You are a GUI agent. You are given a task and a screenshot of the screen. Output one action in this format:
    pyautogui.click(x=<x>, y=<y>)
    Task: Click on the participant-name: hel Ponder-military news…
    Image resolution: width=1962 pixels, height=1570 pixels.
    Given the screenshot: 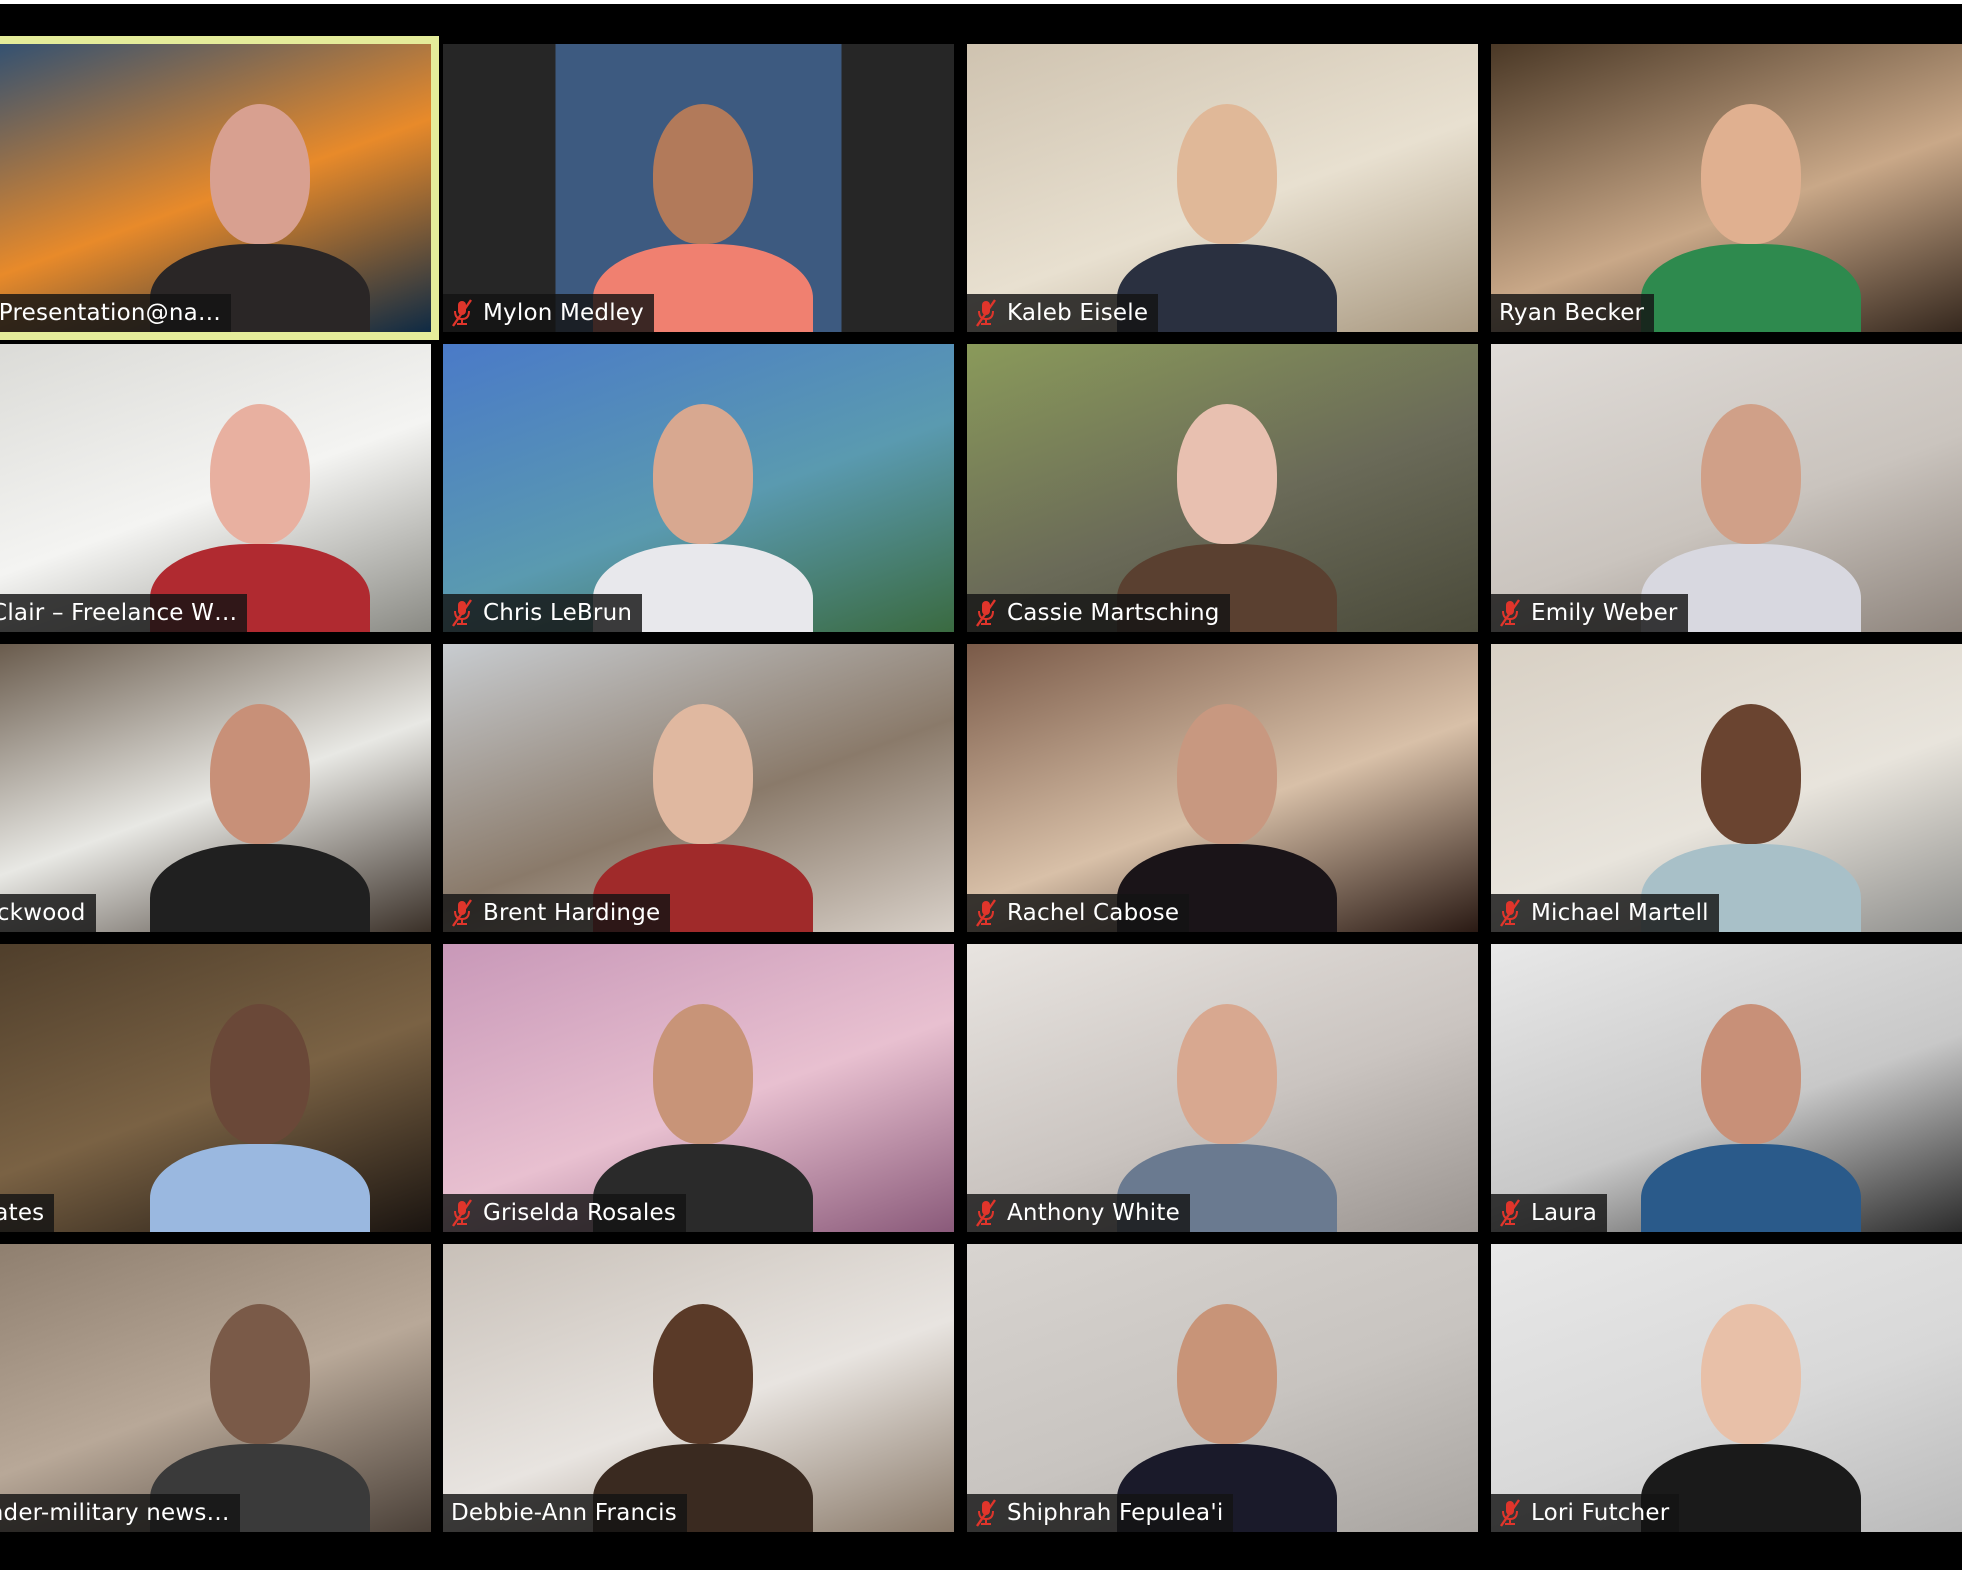 What is the action you would take?
    pyautogui.click(x=115, y=1513)
    